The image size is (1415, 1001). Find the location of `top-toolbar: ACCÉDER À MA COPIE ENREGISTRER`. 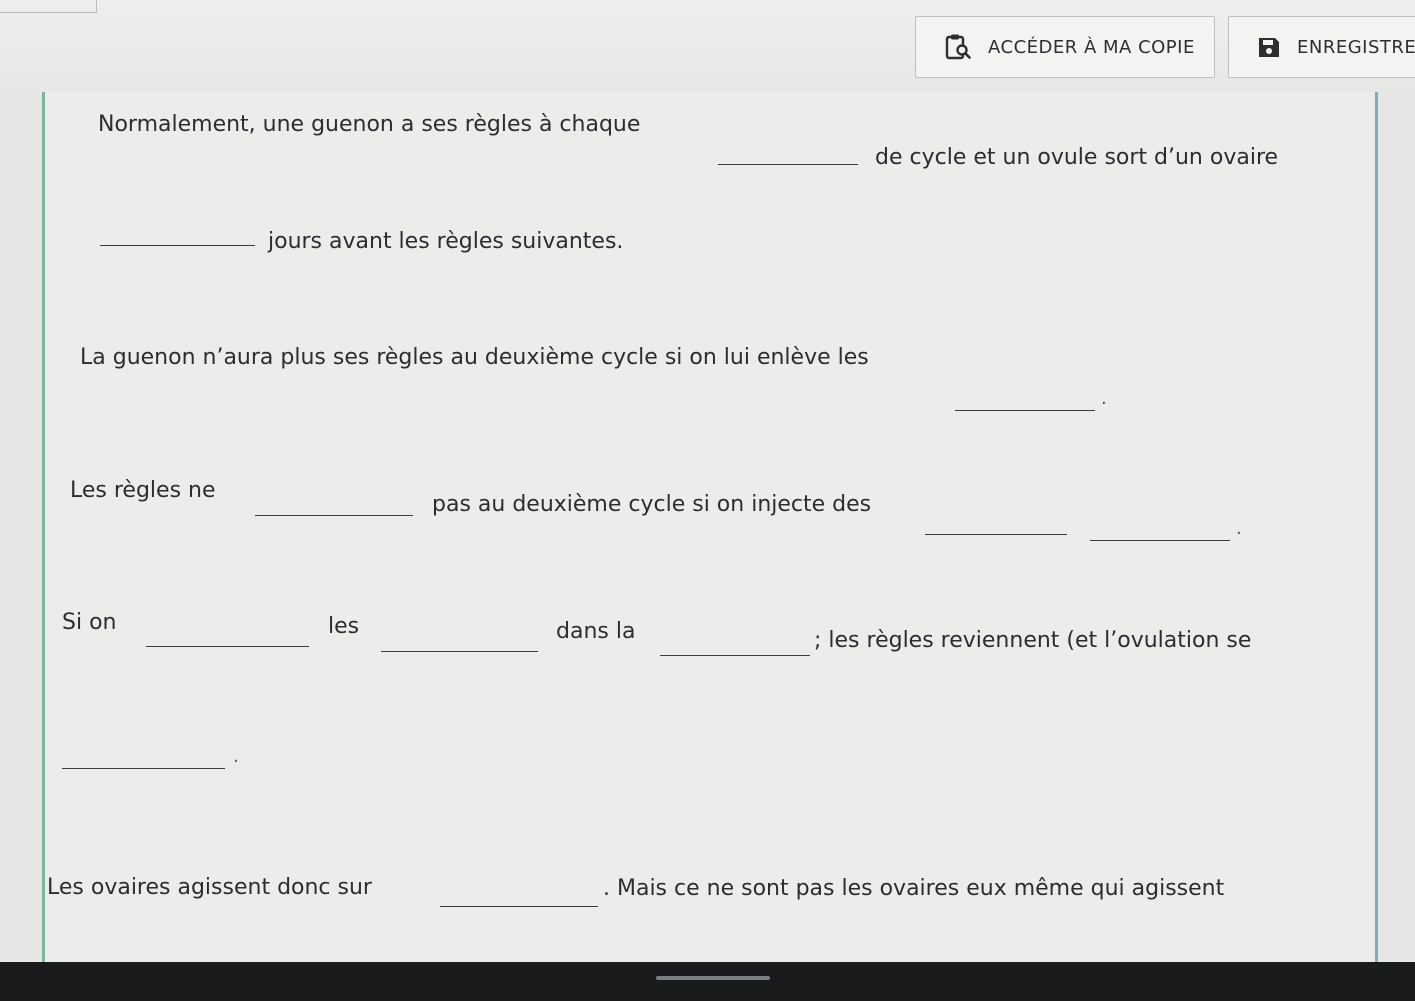

top-toolbar: ACCÉDER À MA COPIE ENREGISTRER is located at coordinates (707, 46).